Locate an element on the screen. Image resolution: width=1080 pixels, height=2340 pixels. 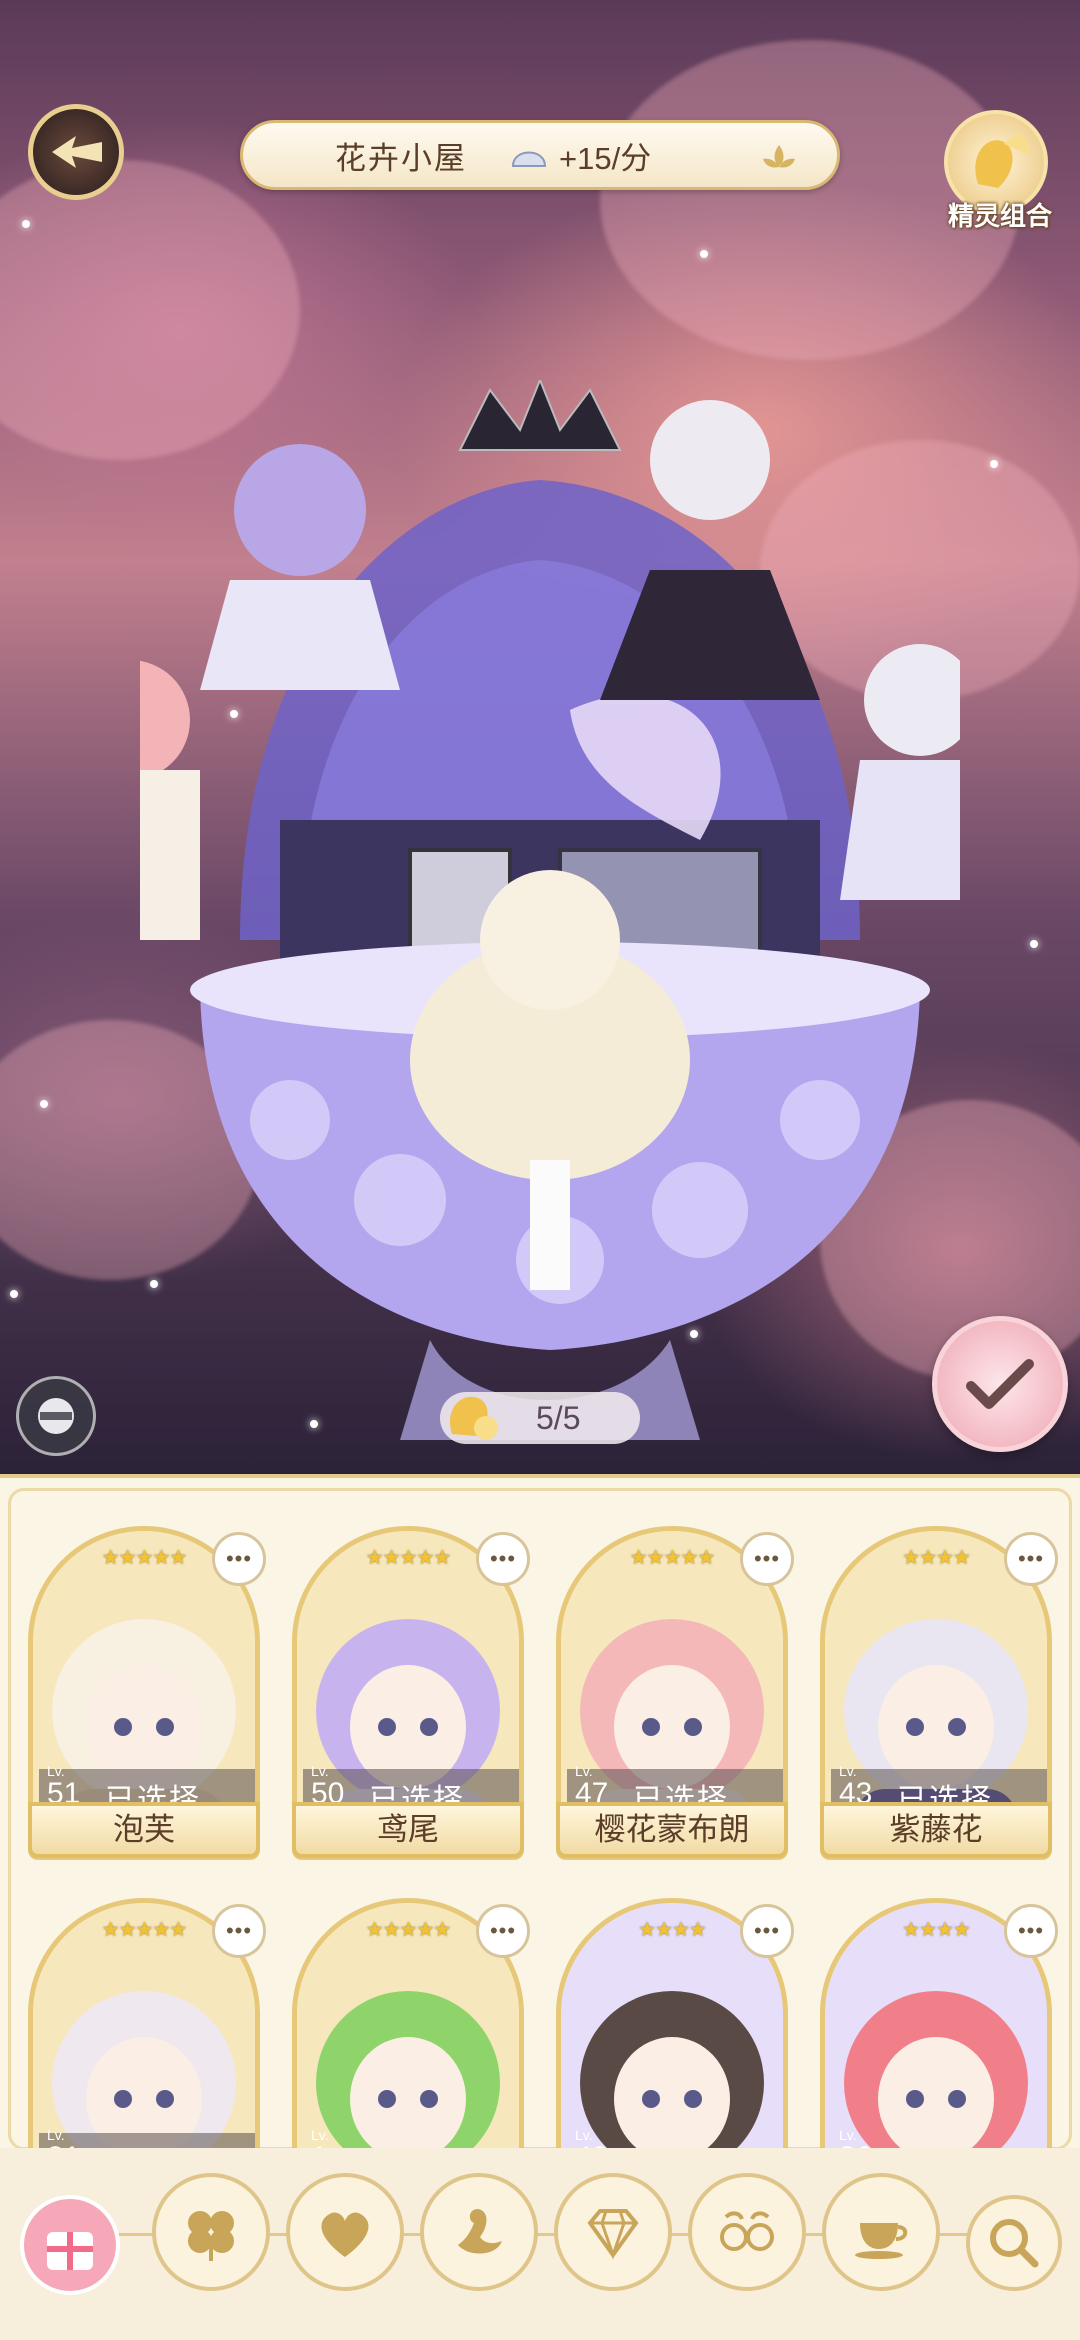
nav-glasses is located at coordinates (747, 2232).